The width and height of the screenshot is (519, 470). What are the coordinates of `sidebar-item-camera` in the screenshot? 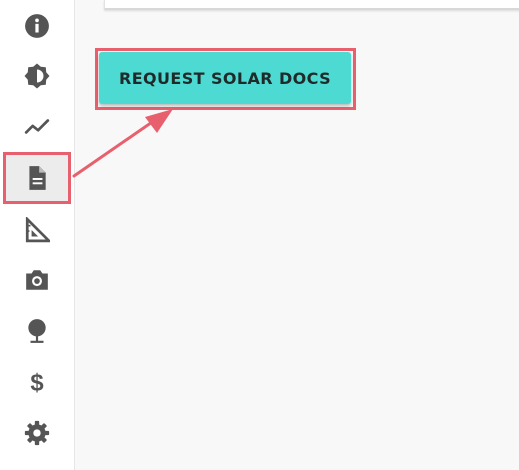 It's located at (37, 280).